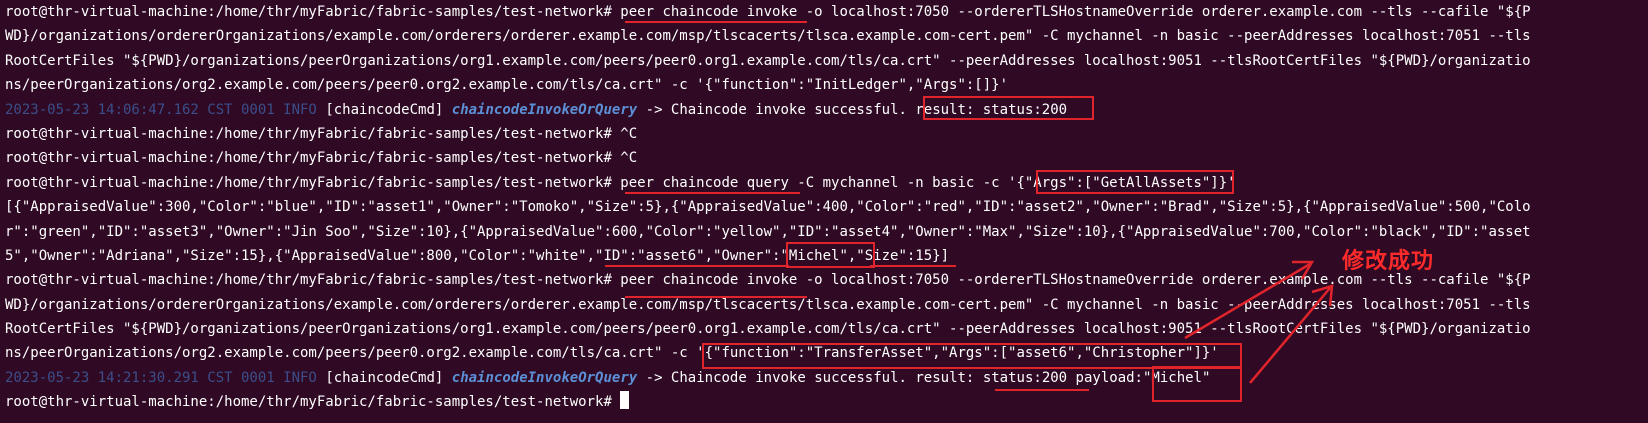 This screenshot has width=1648, height=423. I want to click on annotation-arrows, so click(1259, 322).